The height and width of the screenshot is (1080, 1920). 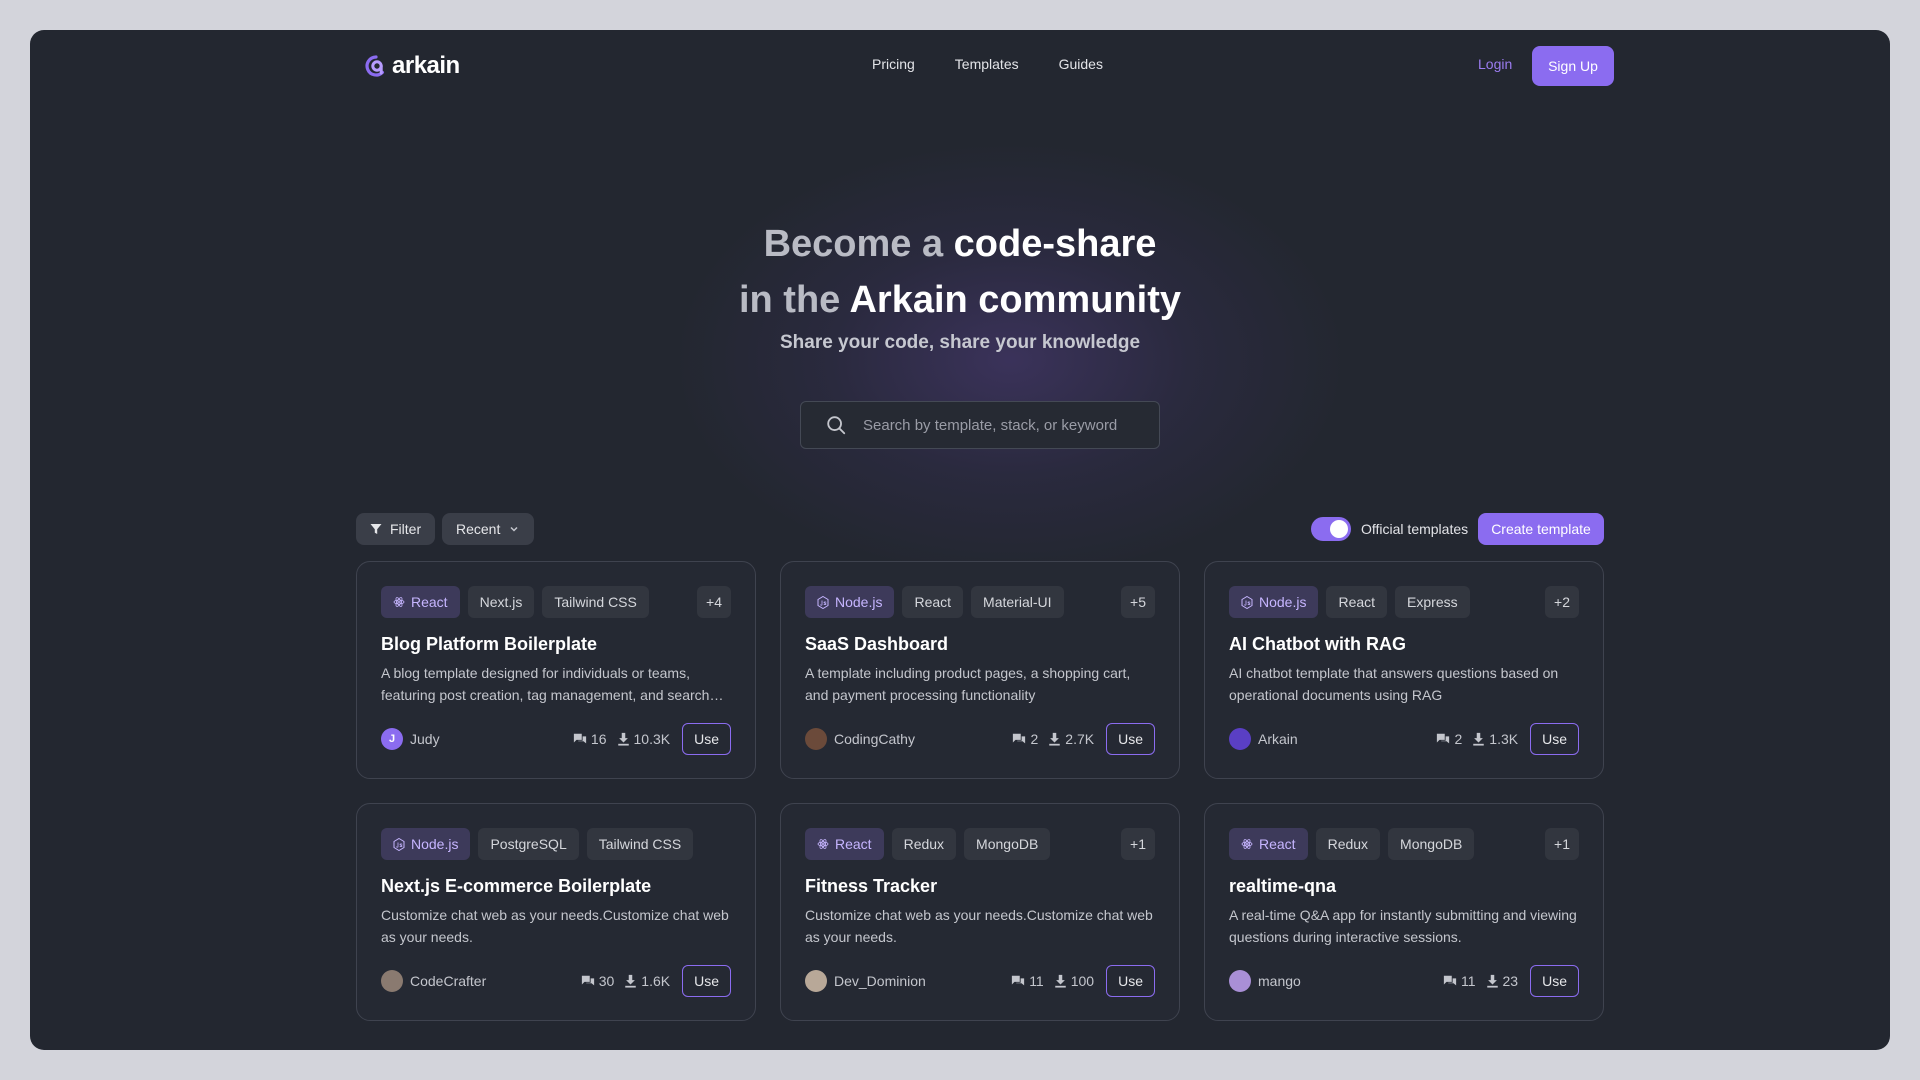 I want to click on author-name: Dev_Dominion, so click(x=880, y=981).